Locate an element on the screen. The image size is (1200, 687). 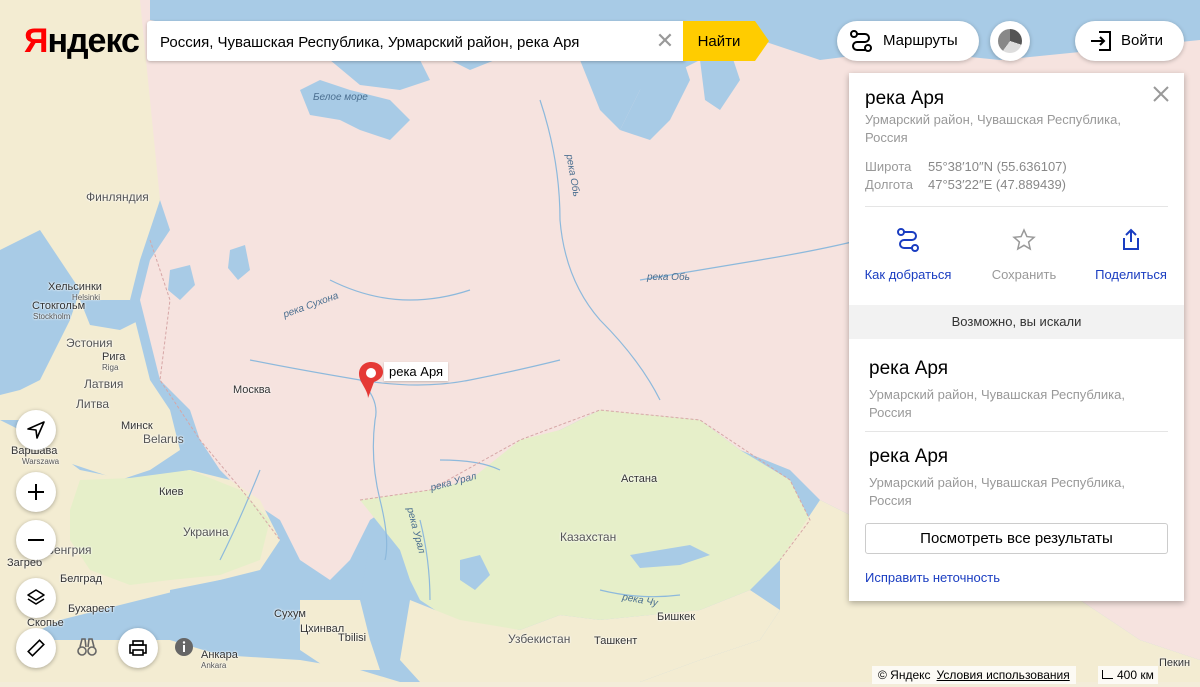
login-button: Войти is located at coordinates (1129, 41).